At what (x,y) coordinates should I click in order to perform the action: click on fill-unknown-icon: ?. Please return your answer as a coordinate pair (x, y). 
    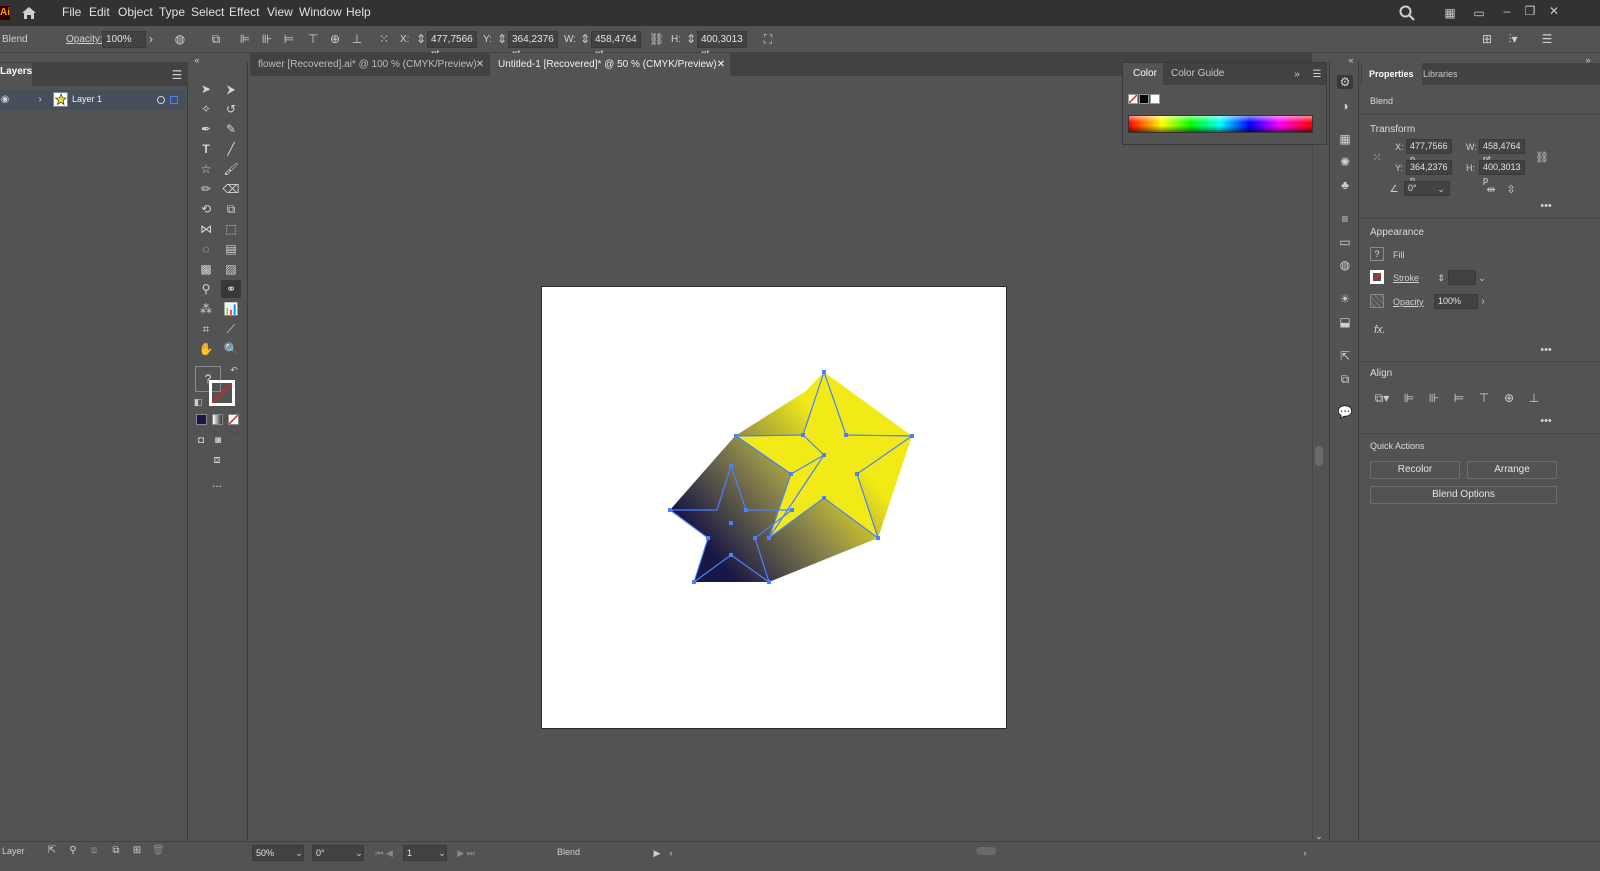
    Looking at the image, I should click on (1377, 254).